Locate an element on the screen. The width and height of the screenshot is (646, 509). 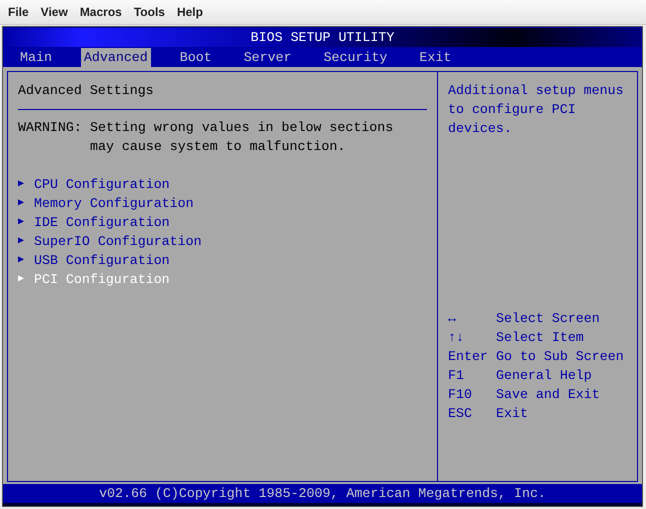
key-action: Save and Exit is located at coordinates (548, 395).